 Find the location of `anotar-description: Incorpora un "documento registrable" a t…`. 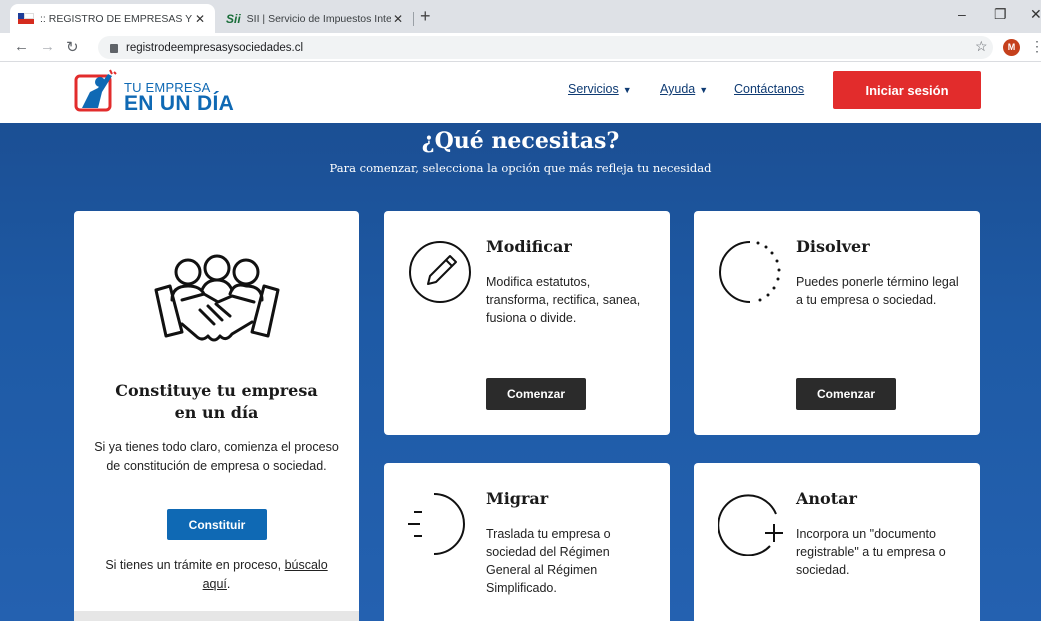

anotar-description: Incorpora un "documento registrable" a t… is located at coordinates (871, 552).